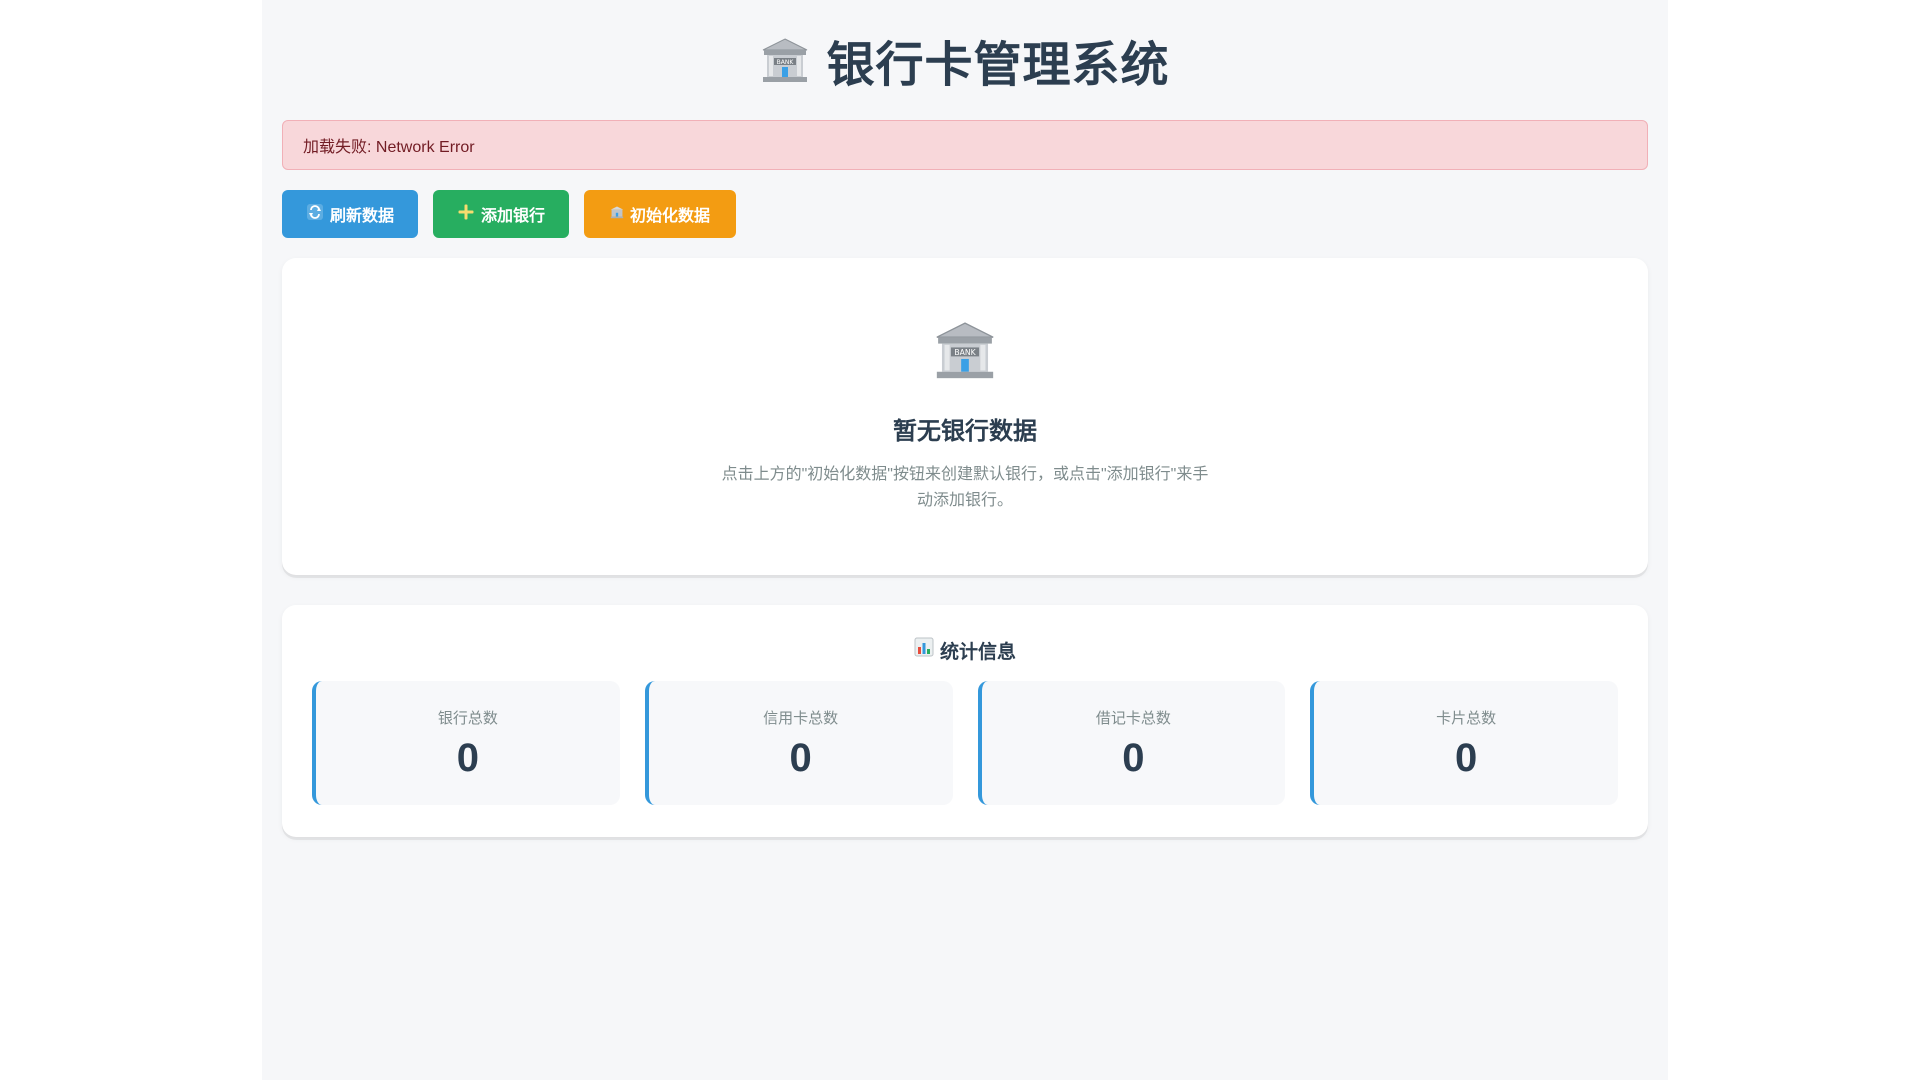  I want to click on stat-debit-card-total: 借记卡总数 0, so click(1131, 743).